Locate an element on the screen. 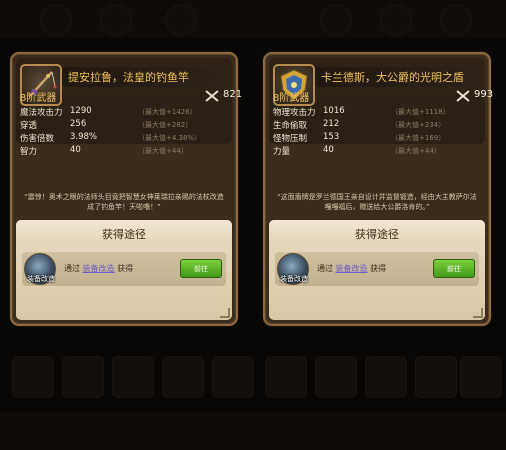  stat-name: 伤害倍数 is located at coordinates (37, 139).